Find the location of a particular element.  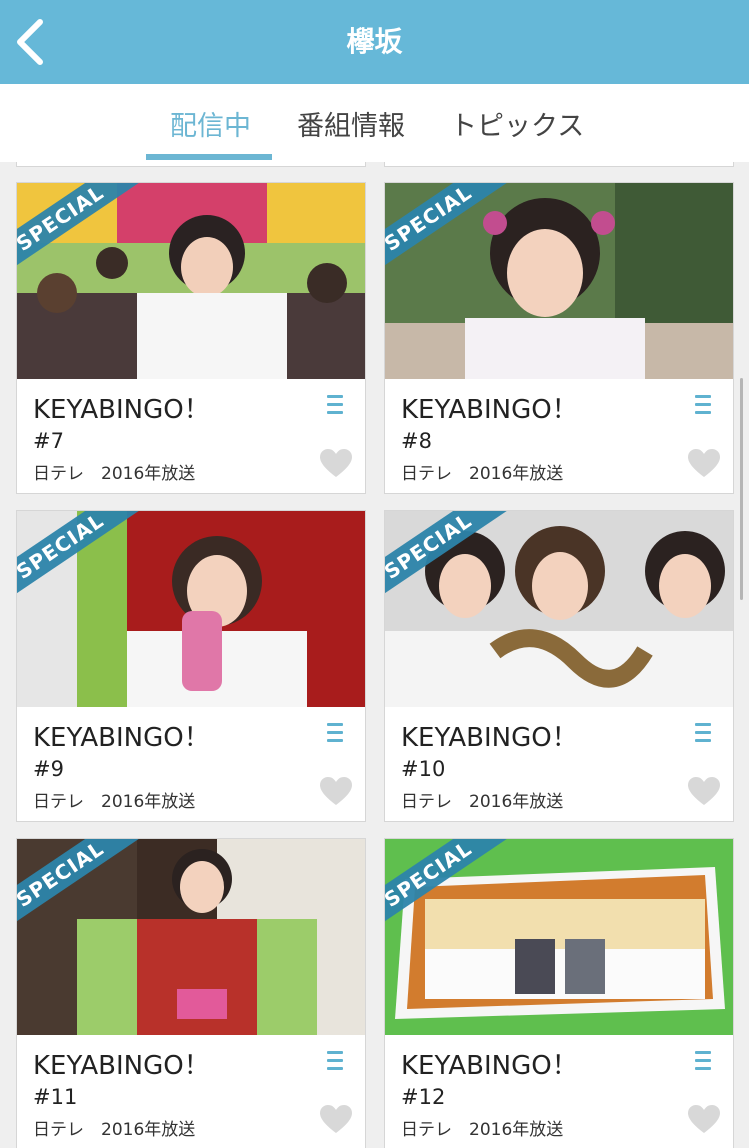

episode-card: SPECIAL KEYABINGO！ #8 日テレ 2016年放送 is located at coordinates (559, 338).